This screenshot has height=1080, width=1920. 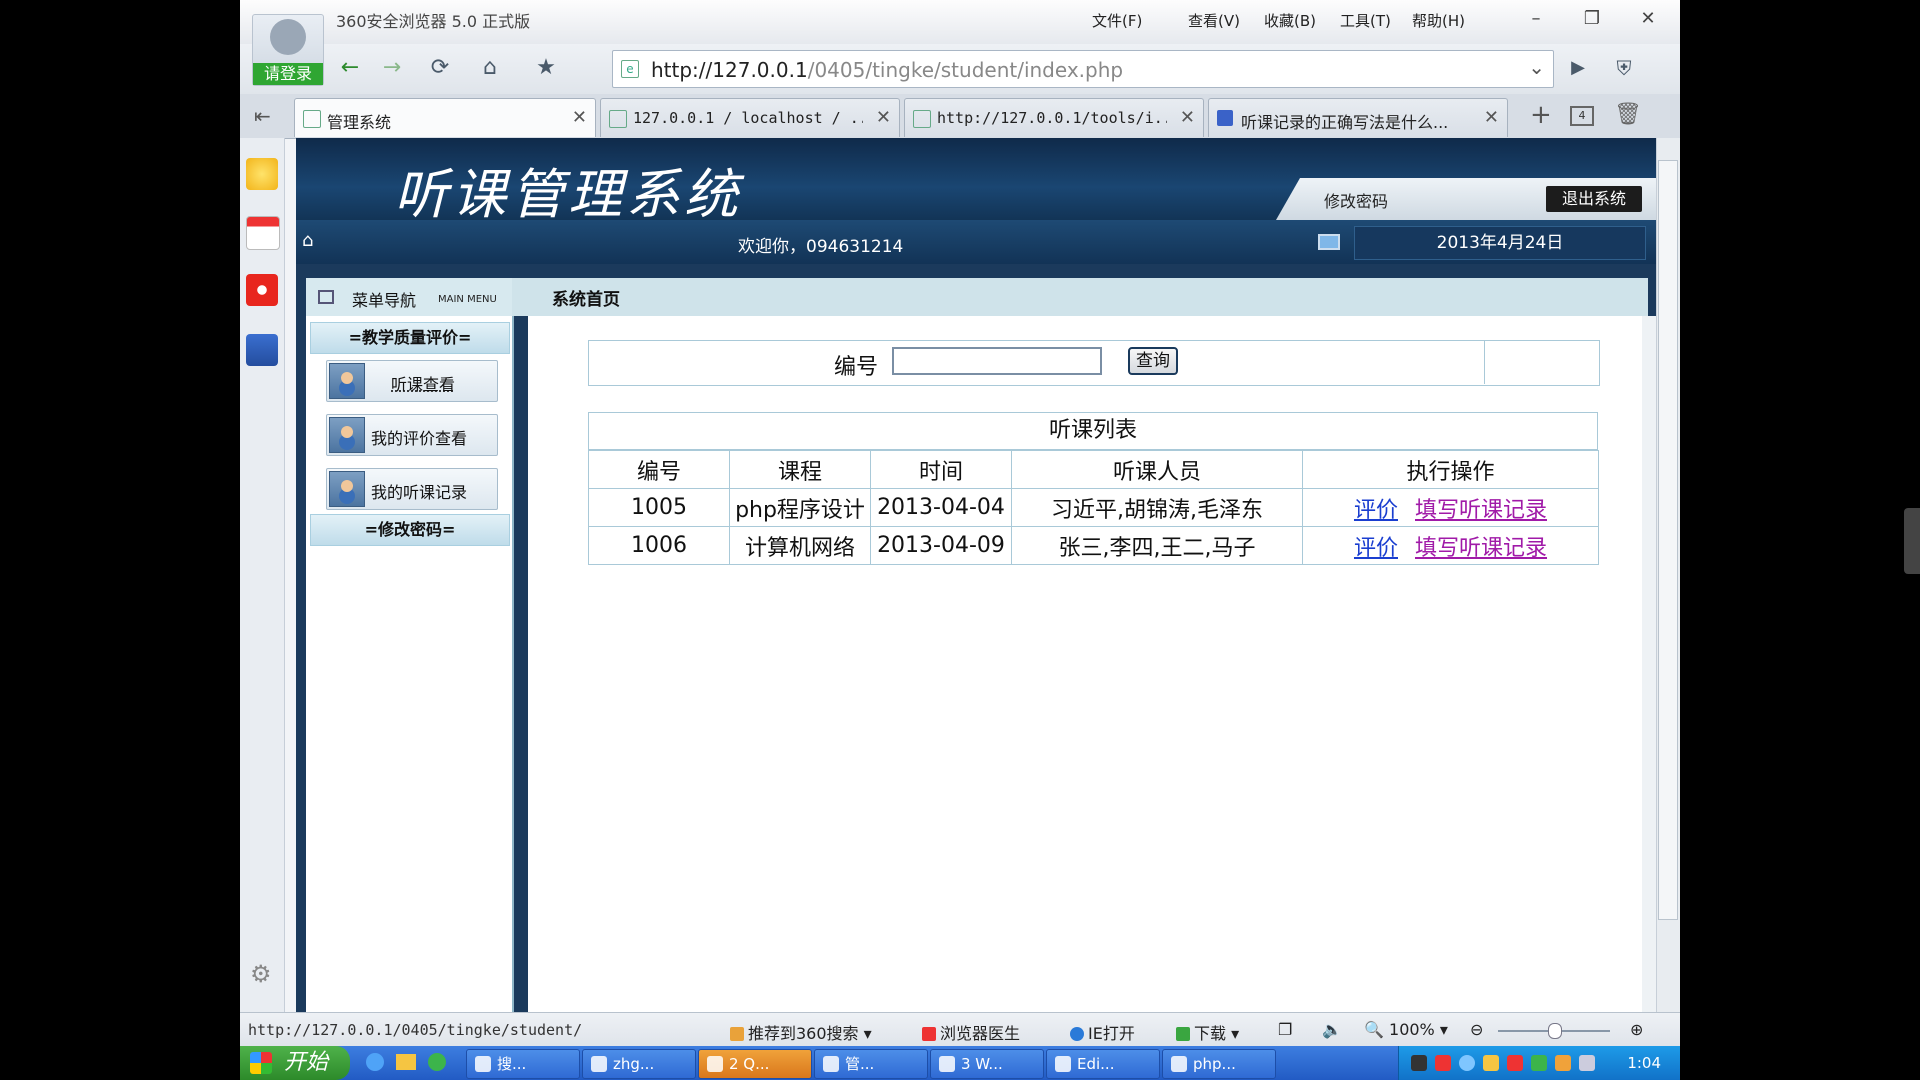 I want to click on forward-button: →, so click(x=392, y=68).